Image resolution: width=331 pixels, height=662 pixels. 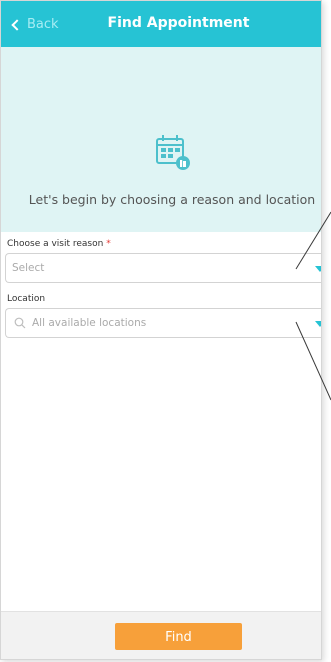 I want to click on visit-reason-label-text: Choose a visit reason, so click(x=55, y=244).